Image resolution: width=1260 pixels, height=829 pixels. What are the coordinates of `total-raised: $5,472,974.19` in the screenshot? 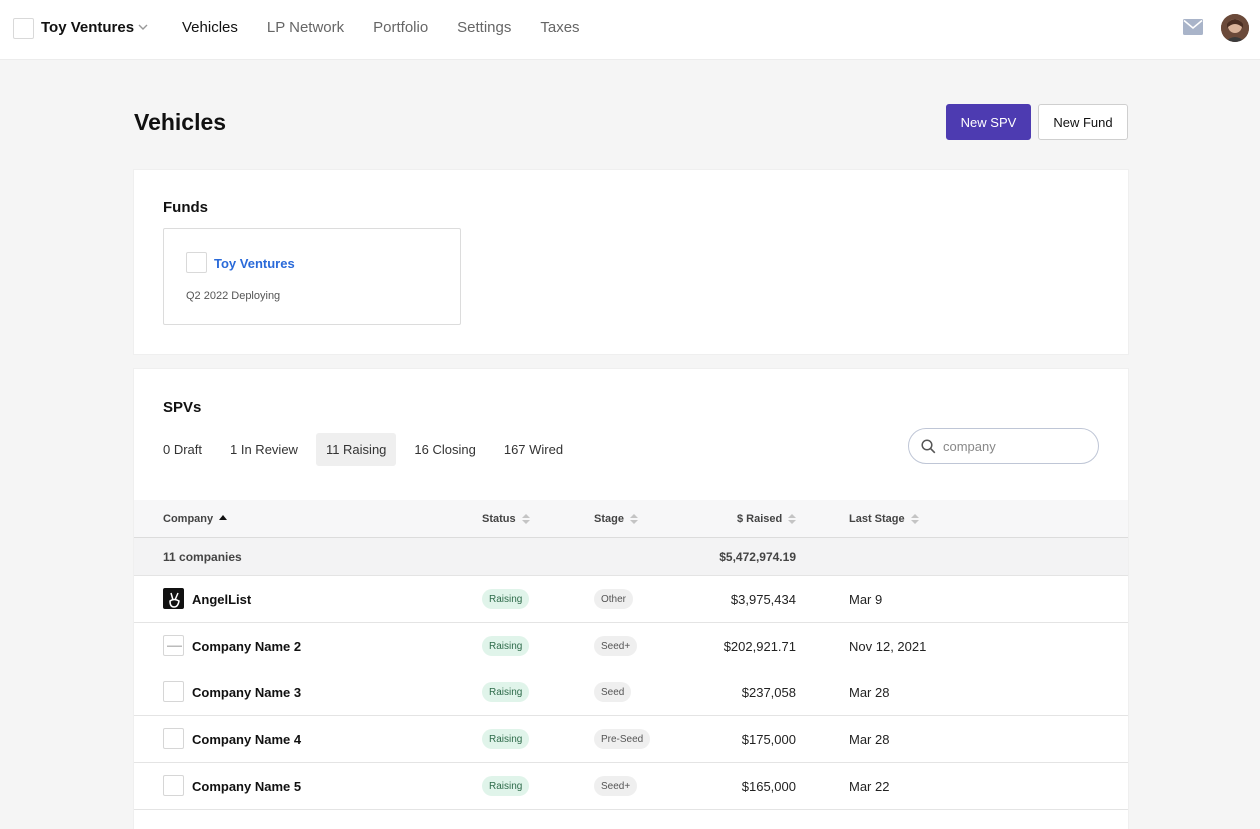 It's located at (757, 557).